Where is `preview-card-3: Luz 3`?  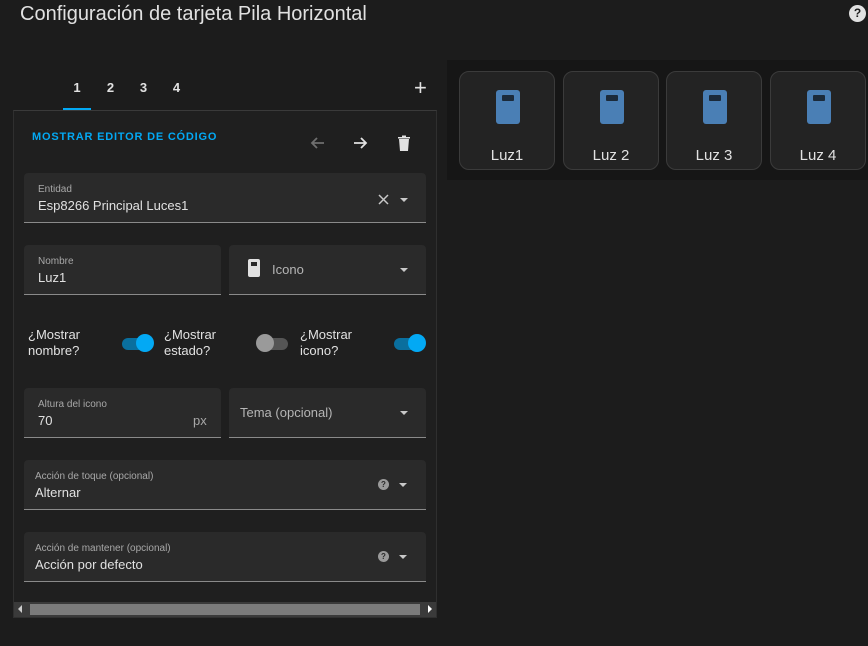
preview-card-3: Luz 3 is located at coordinates (714, 120).